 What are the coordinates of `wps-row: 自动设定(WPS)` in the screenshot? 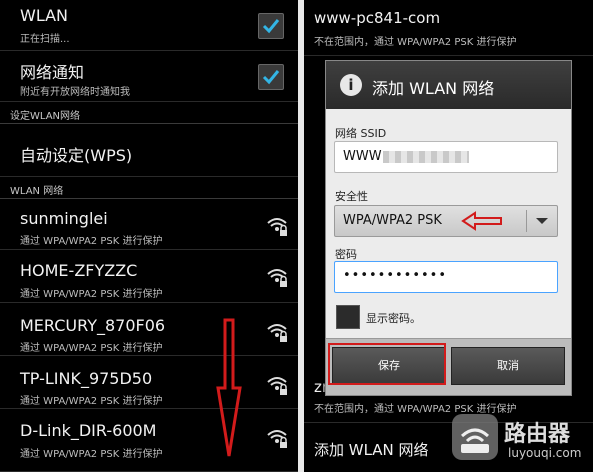 It's located at (149, 150).